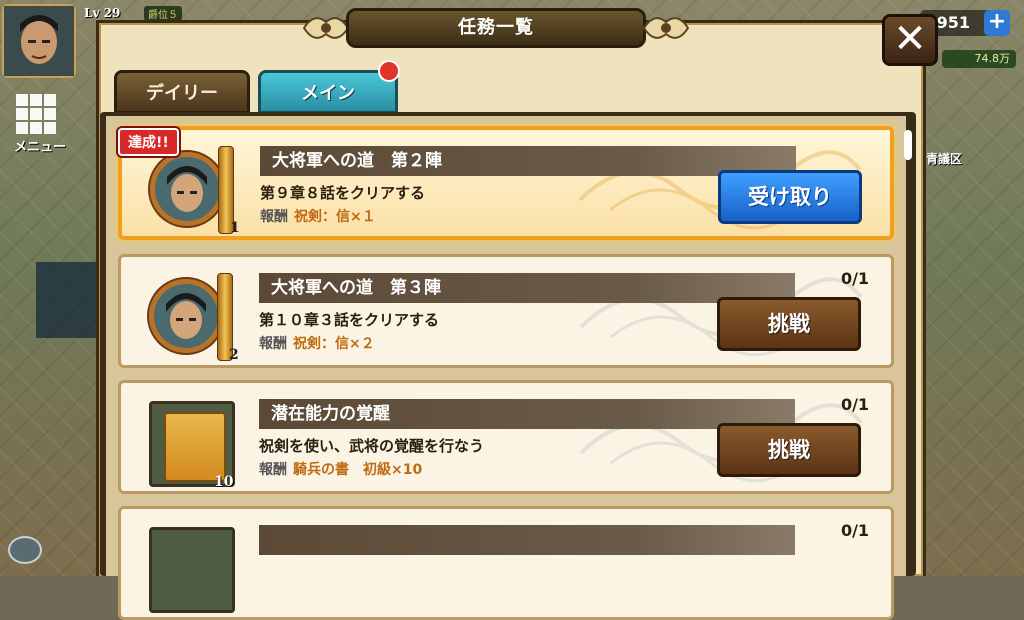 This screenshot has height=620, width=1024. I want to click on claim-button: 受け取り, so click(790, 197).